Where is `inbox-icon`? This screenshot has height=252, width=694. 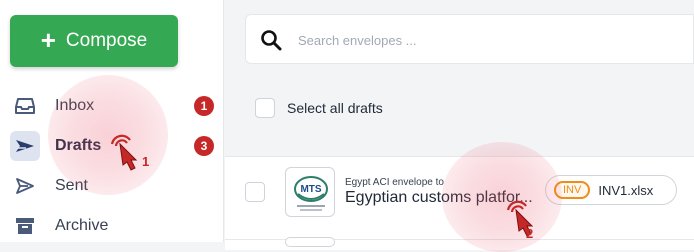
inbox-icon is located at coordinates (25, 106).